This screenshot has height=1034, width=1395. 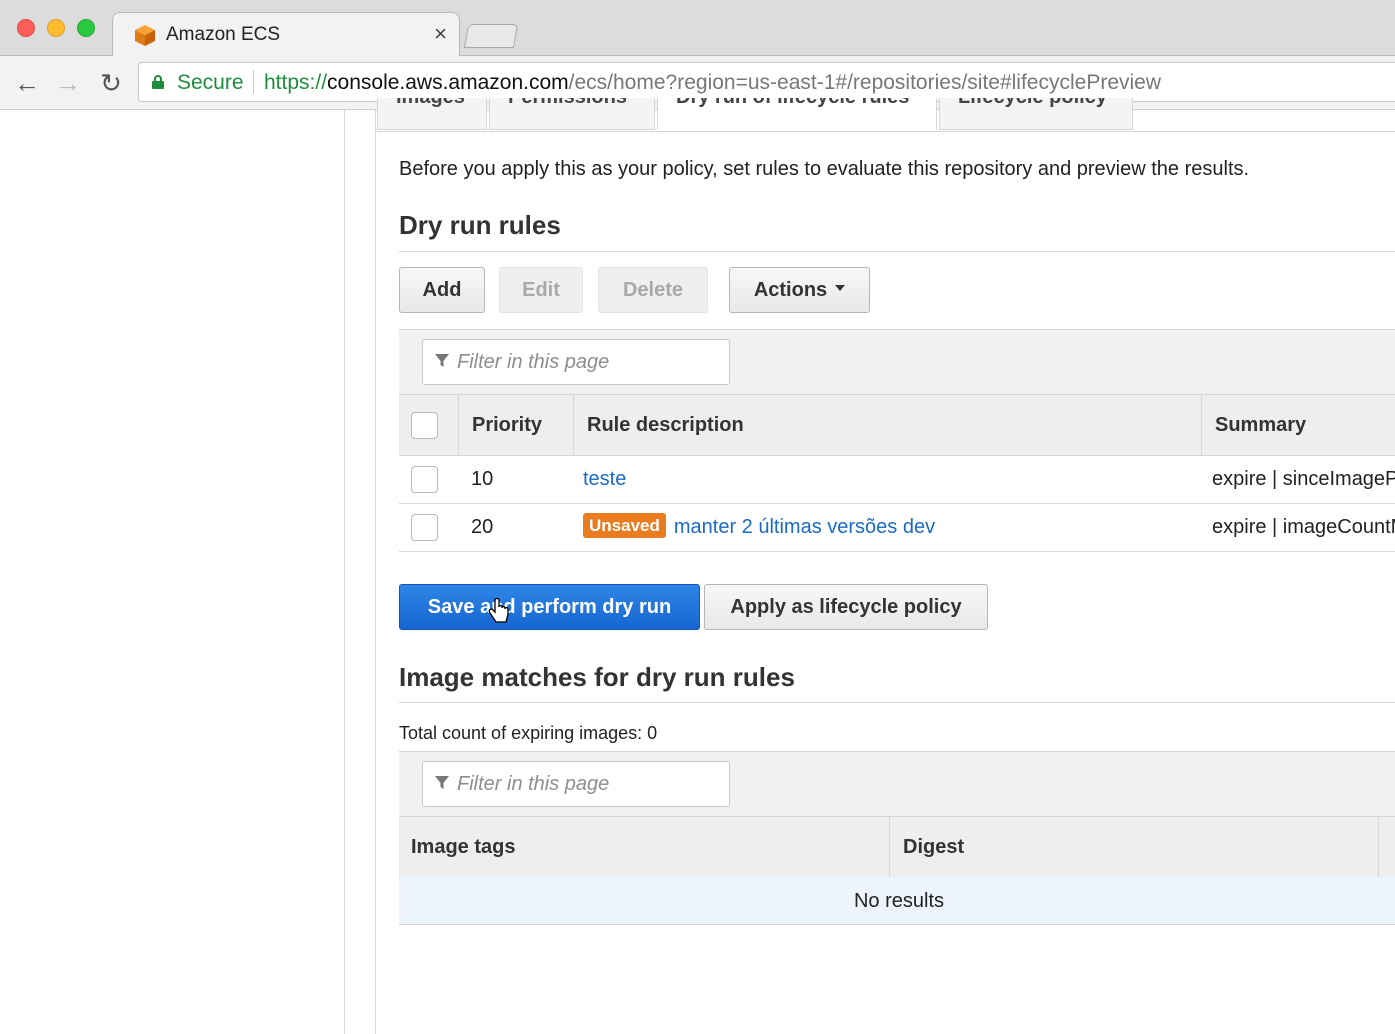 What do you see at coordinates (1298, 425) in the screenshot?
I see `column-summary: Summary` at bounding box center [1298, 425].